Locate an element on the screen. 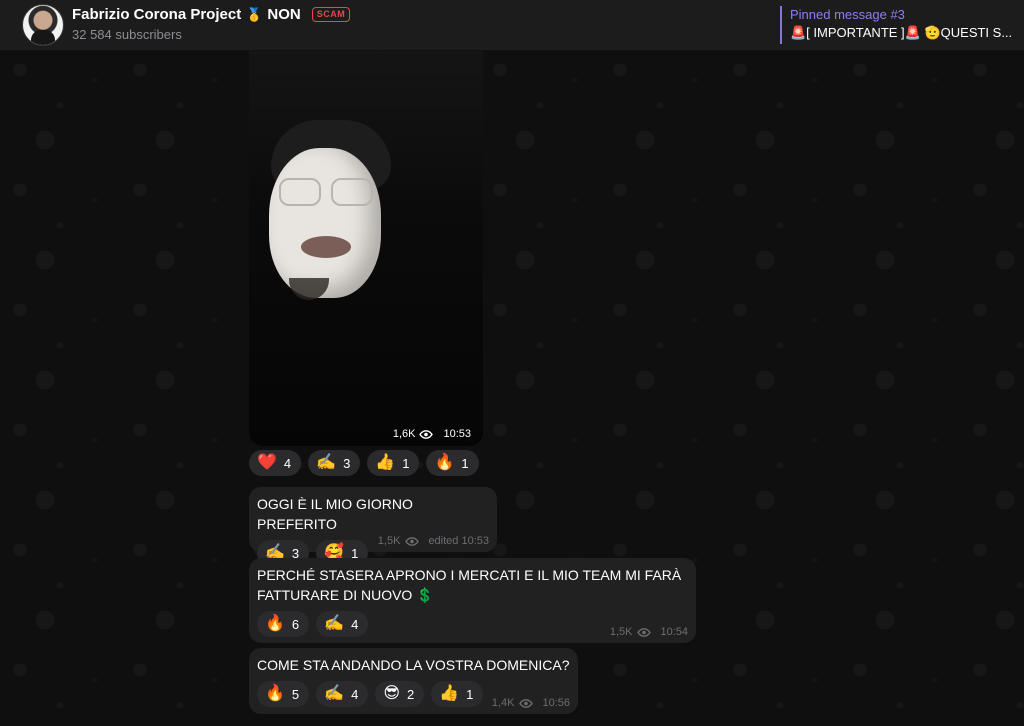  photo is located at coordinates (366, 248).